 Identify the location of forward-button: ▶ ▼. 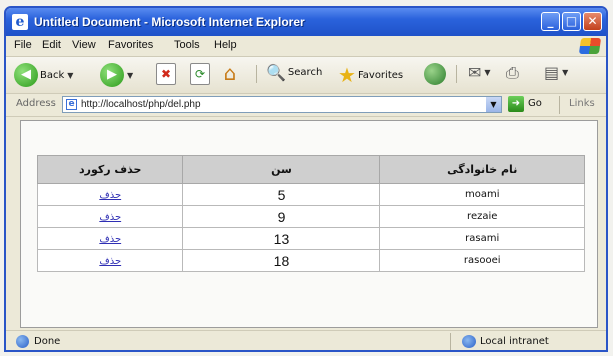
(116, 75).